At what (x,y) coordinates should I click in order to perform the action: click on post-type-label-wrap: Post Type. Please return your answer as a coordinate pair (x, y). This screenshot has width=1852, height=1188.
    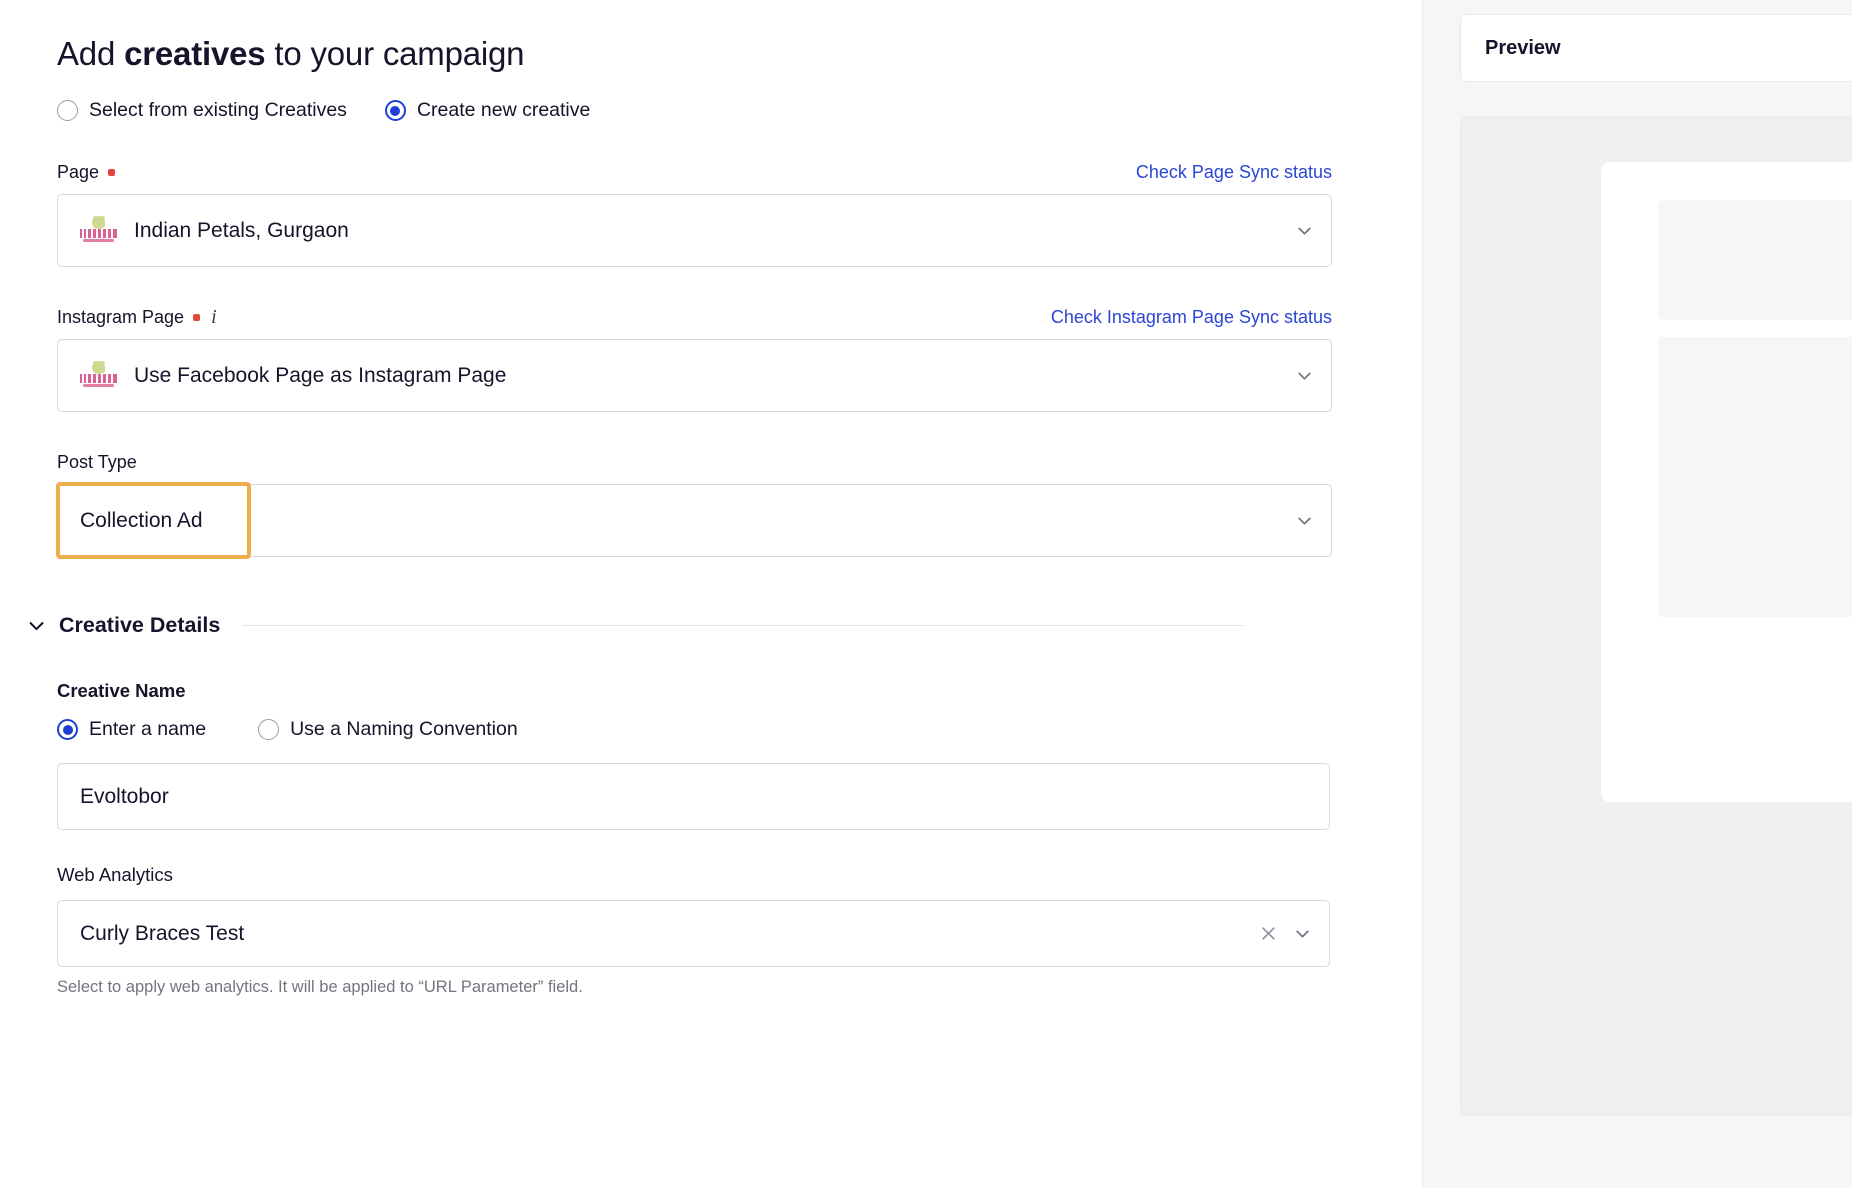
    Looking at the image, I should click on (97, 462).